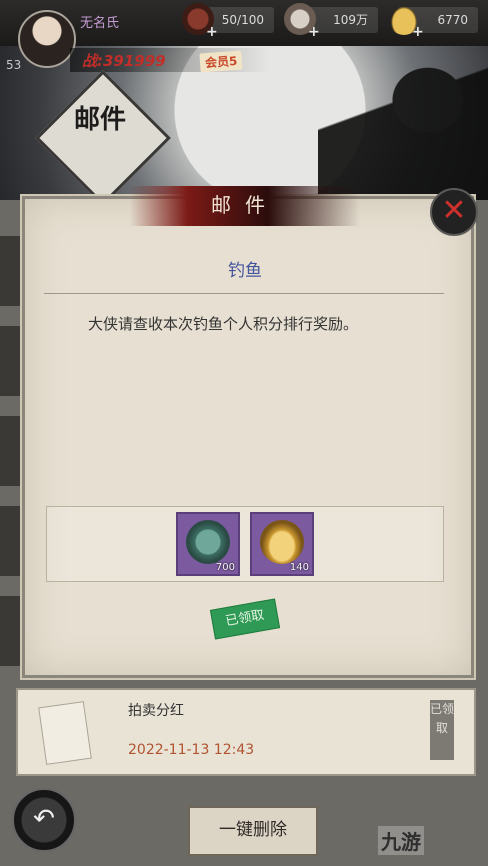 The image size is (488, 866). Describe the element at coordinates (245, 205) in the screenshot. I see `panel-title: 邮件` at that location.